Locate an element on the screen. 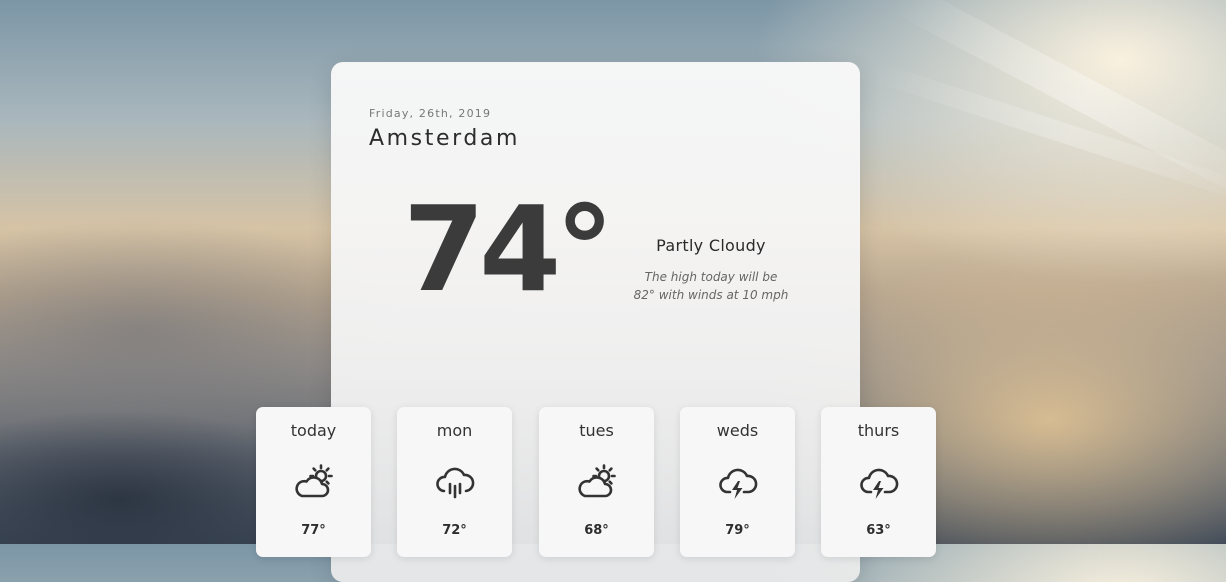  forecast-tile-mon: mon 72° is located at coordinates (454, 482).